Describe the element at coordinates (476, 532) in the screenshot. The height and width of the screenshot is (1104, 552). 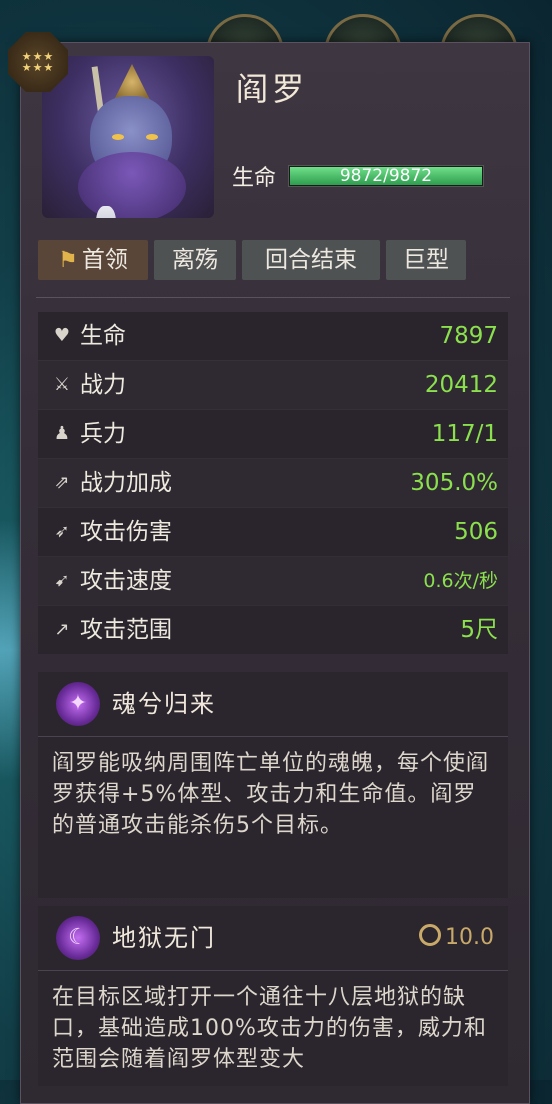
I see `stat-value: 506` at that location.